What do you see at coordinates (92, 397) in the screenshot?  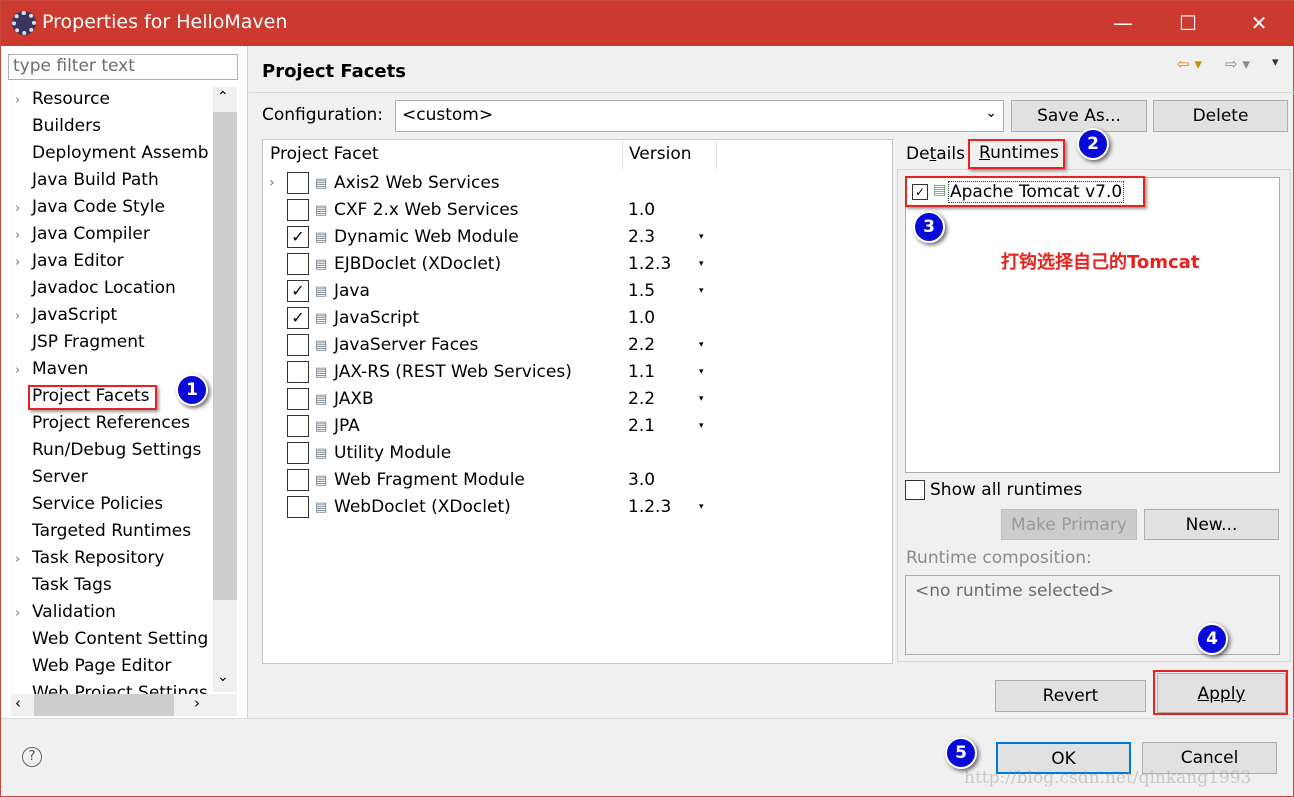 I see `annotation-box-project-facets` at bounding box center [92, 397].